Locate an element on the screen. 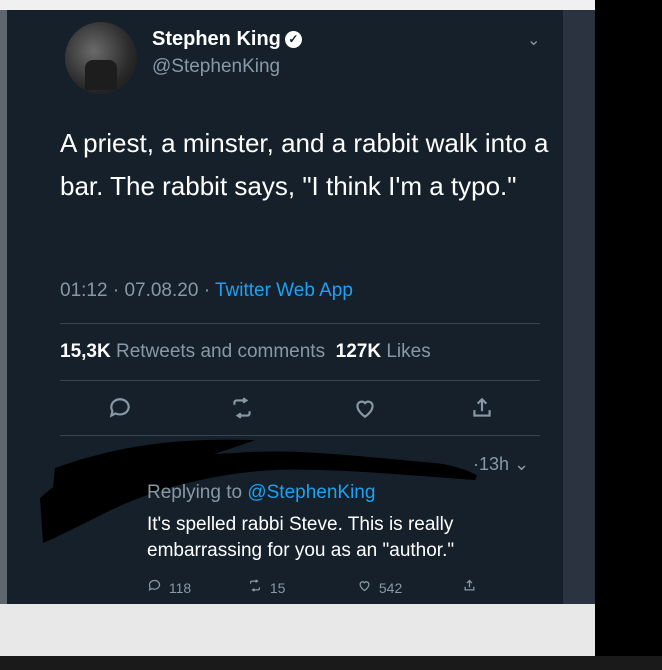 Image resolution: width=662 pixels, height=670 pixels. reply-like-button: 542 is located at coordinates (379, 587).